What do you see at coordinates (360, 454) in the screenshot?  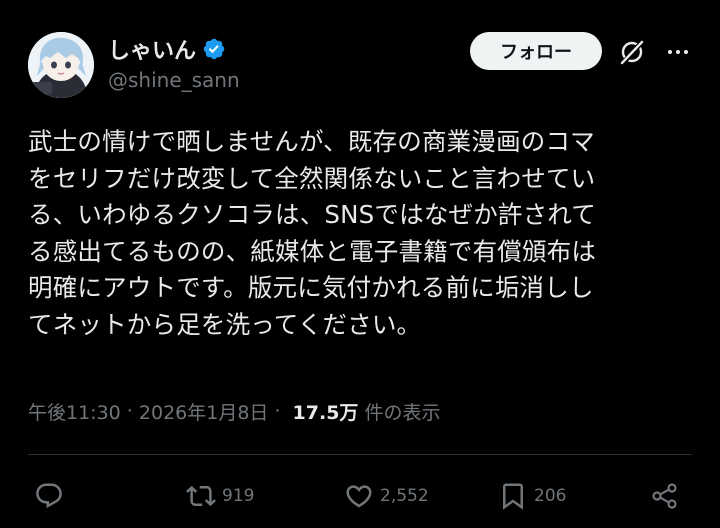 I see `divider` at bounding box center [360, 454].